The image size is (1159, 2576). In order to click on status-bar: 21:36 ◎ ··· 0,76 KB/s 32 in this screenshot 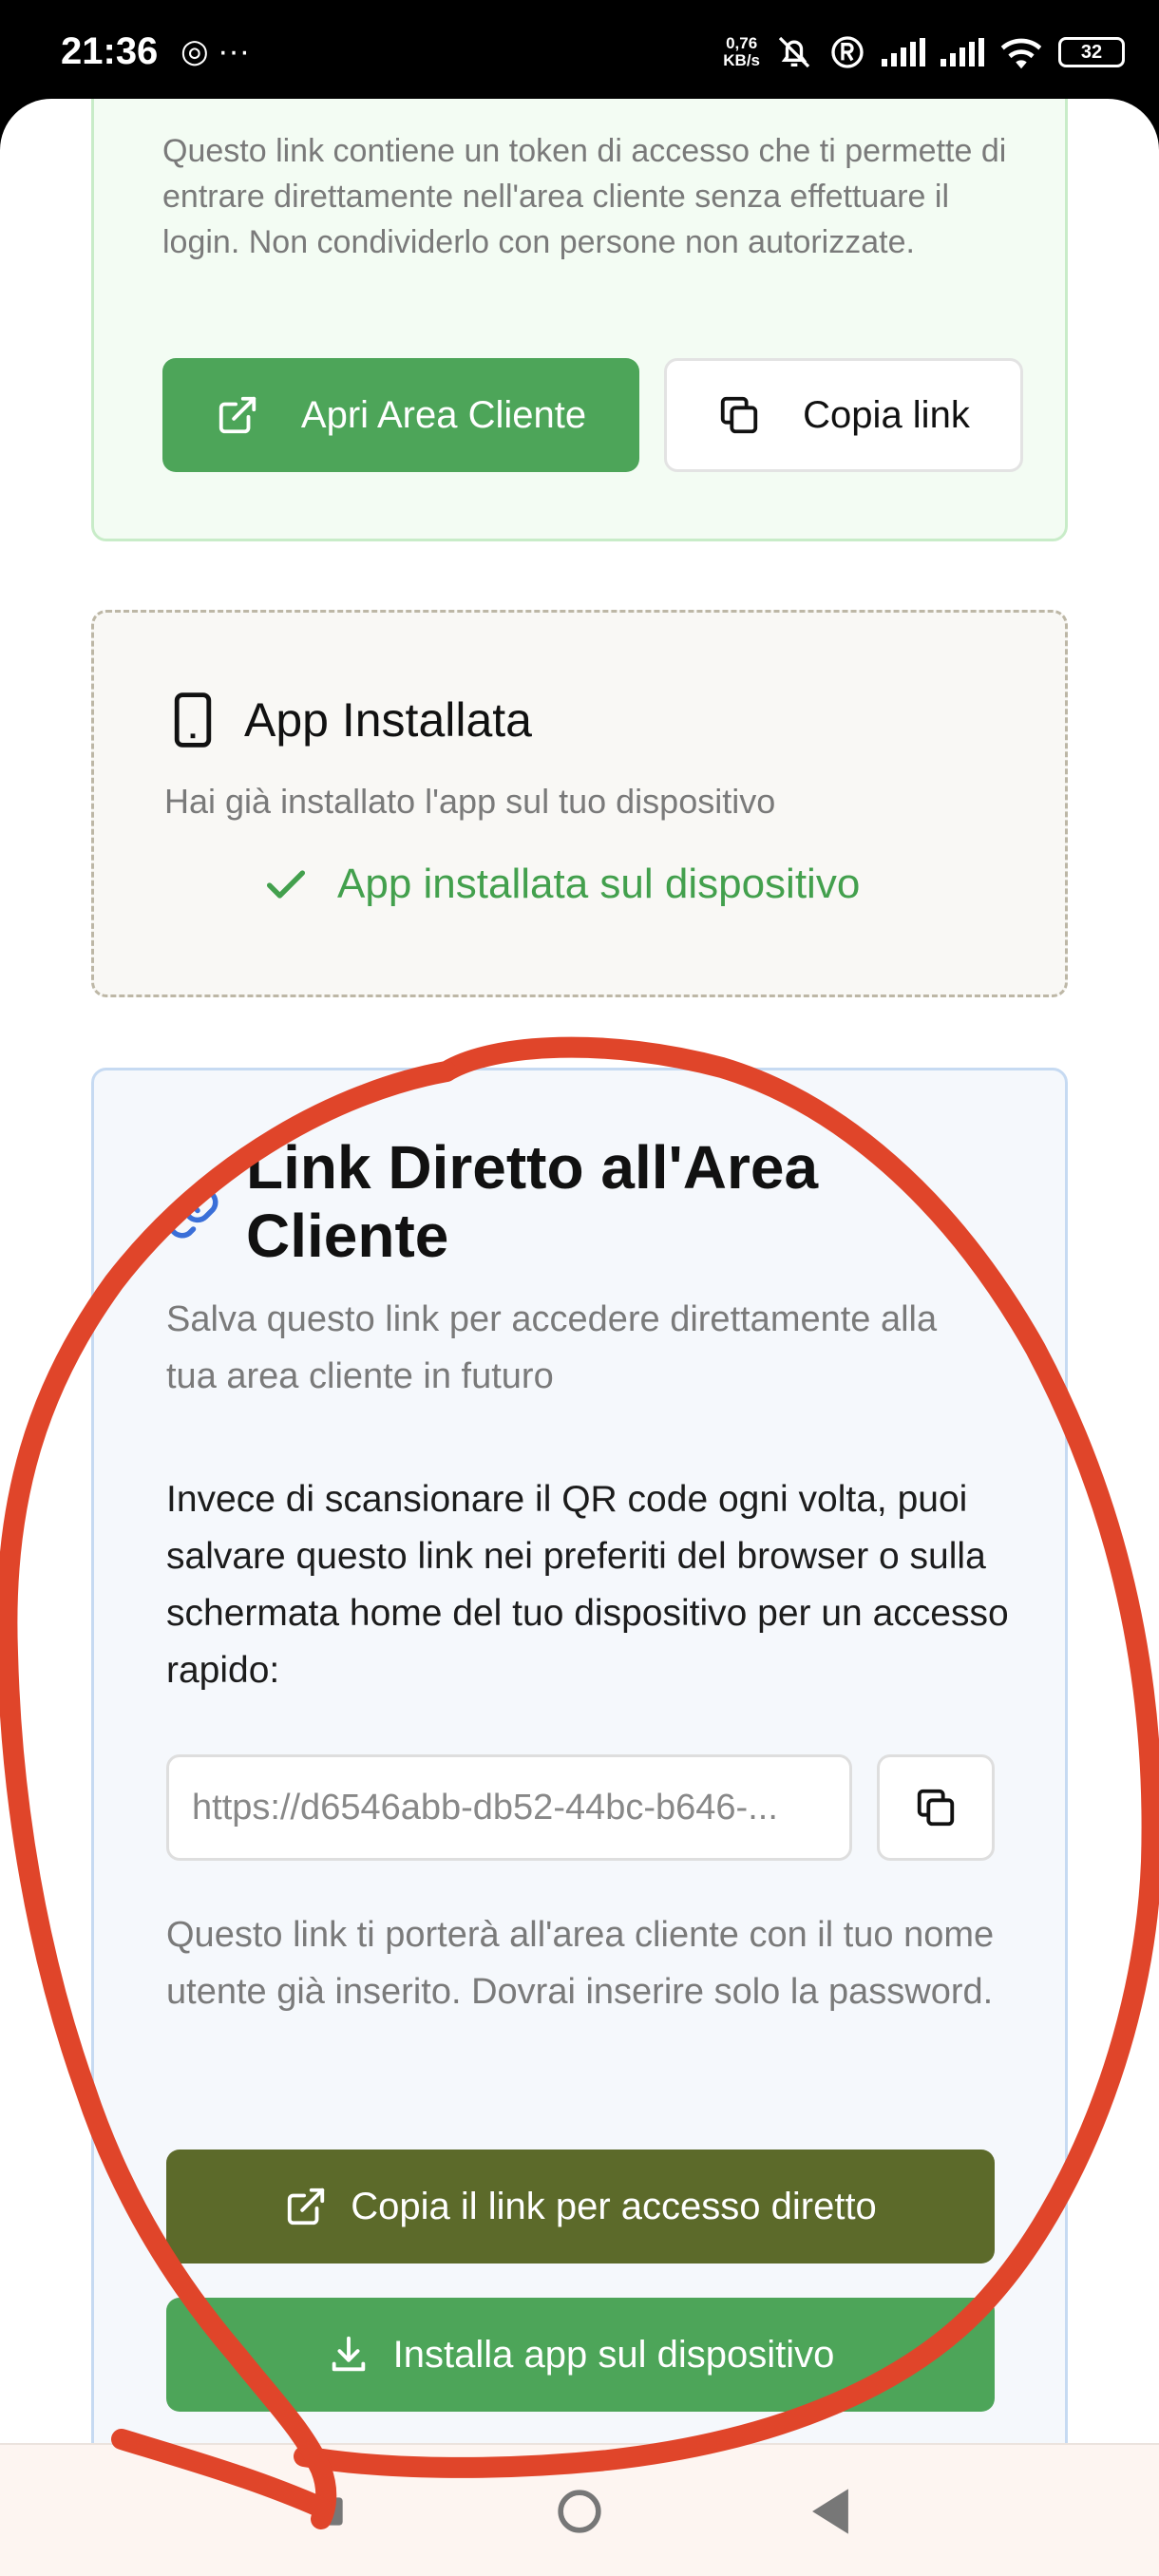, I will do `click(579, 52)`.